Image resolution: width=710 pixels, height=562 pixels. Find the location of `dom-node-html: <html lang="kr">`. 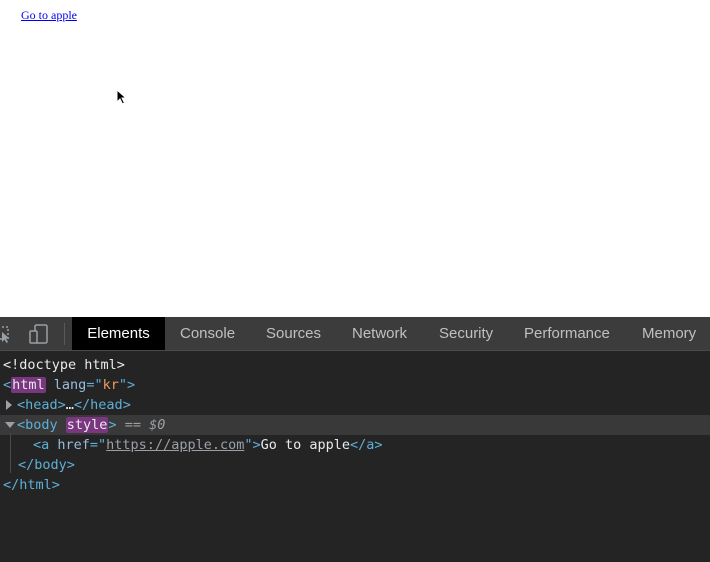

dom-node-html: <html lang="kr"> is located at coordinates (355, 385).